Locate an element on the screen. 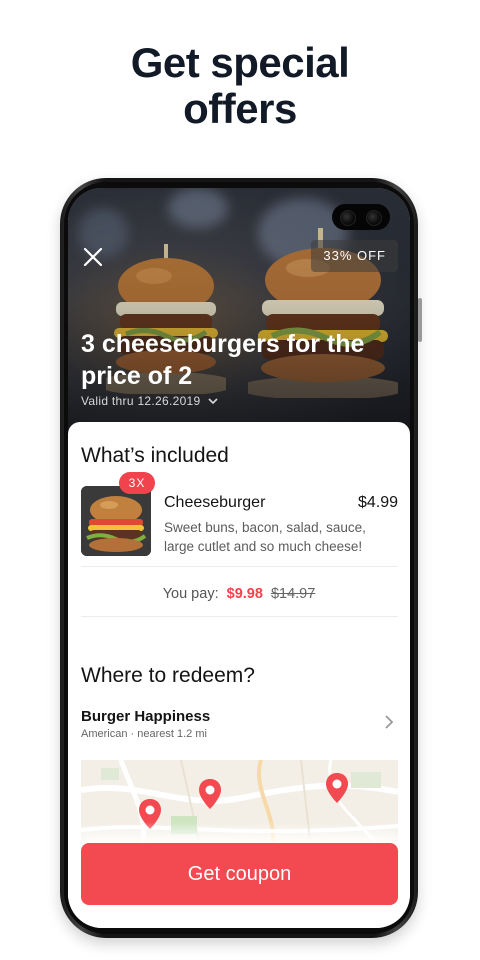 The width and height of the screenshot is (480, 960). cheeseburger-thumbnail is located at coordinates (116, 521).